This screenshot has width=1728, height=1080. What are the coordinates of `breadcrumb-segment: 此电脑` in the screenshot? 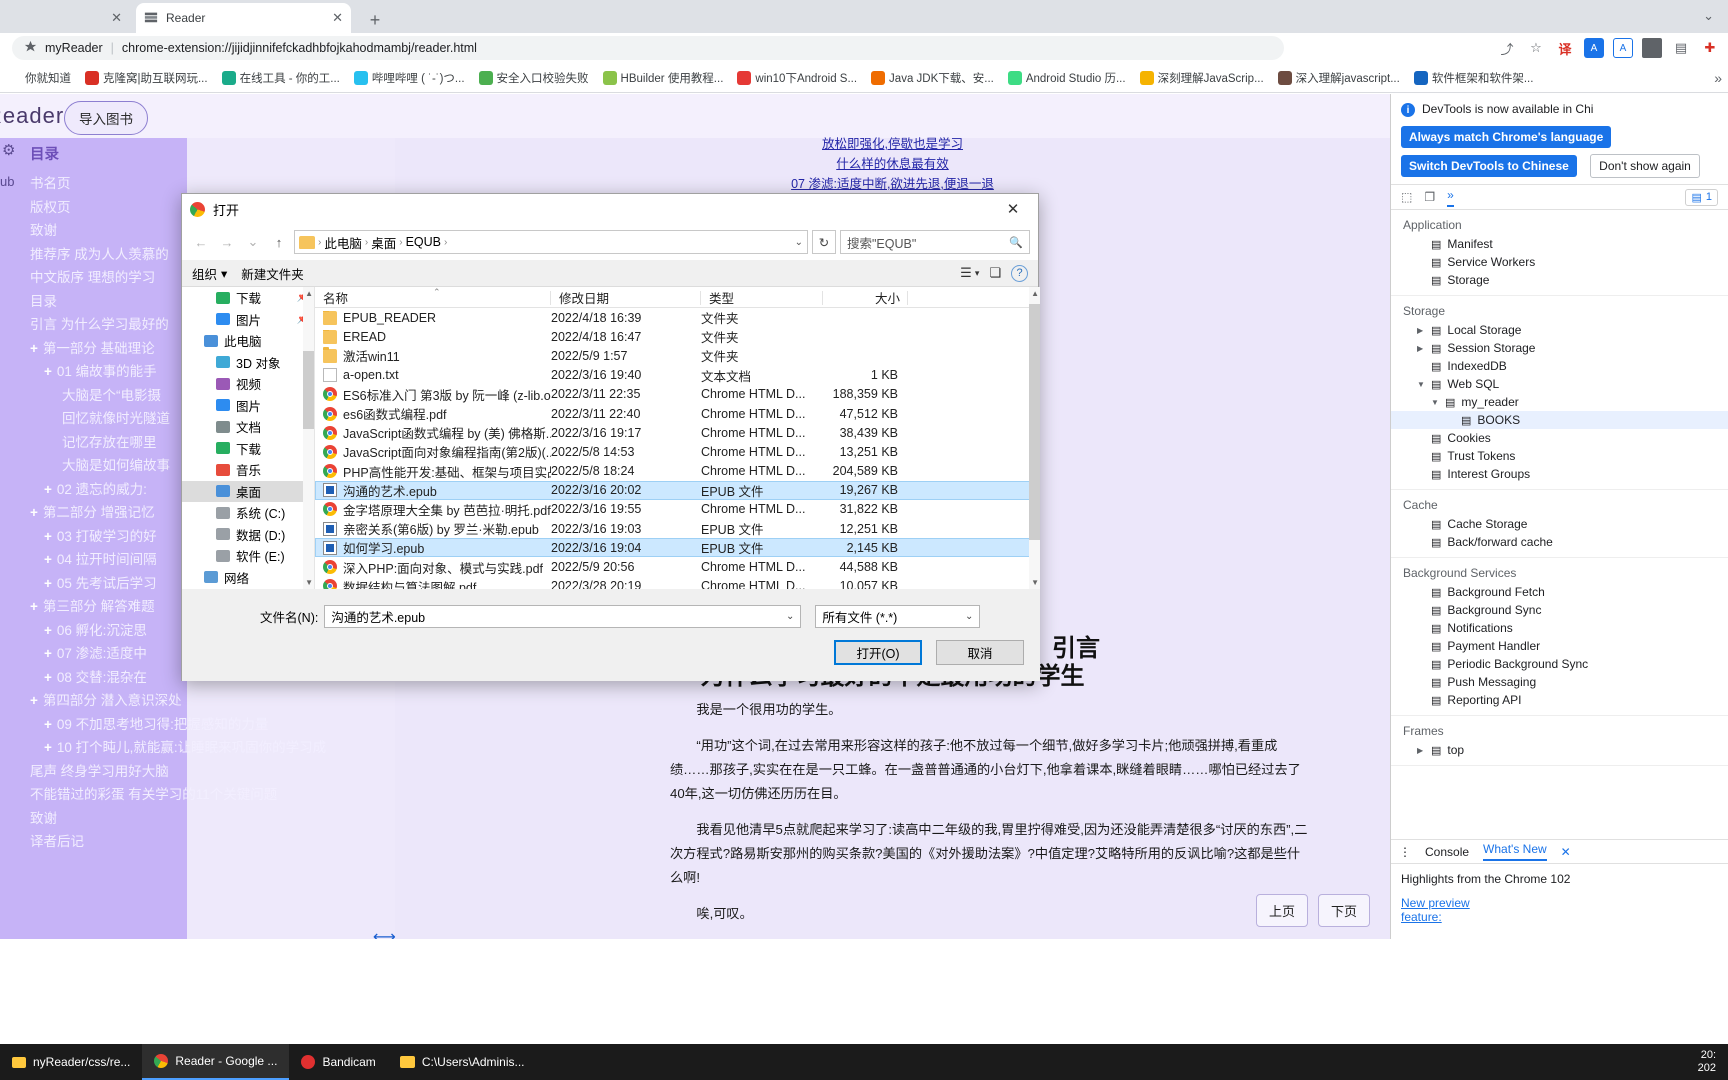 It's located at (343, 242).